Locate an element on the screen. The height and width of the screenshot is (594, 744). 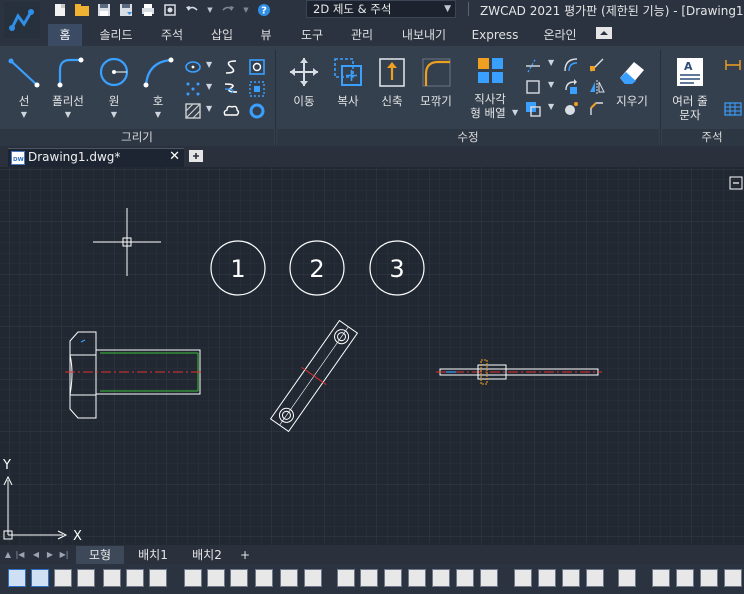
stretch-button: 신축 is located at coordinates (392, 88).